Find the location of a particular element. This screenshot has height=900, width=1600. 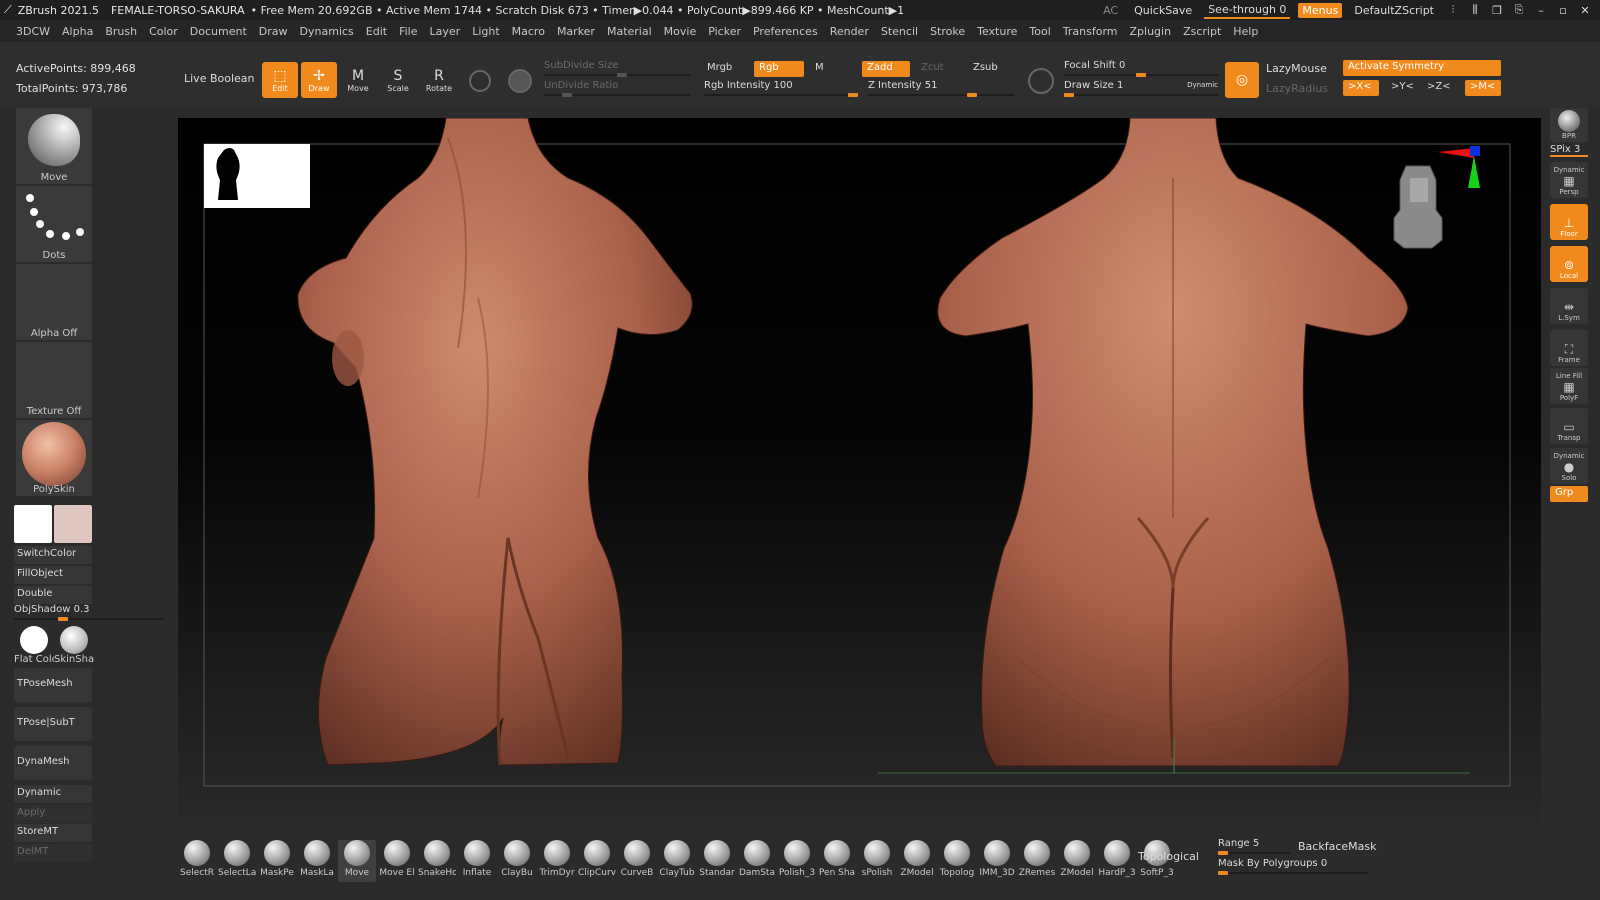

rgb-intensity-slider: Rgb Intensity 100 is located at coordinates (781, 88).